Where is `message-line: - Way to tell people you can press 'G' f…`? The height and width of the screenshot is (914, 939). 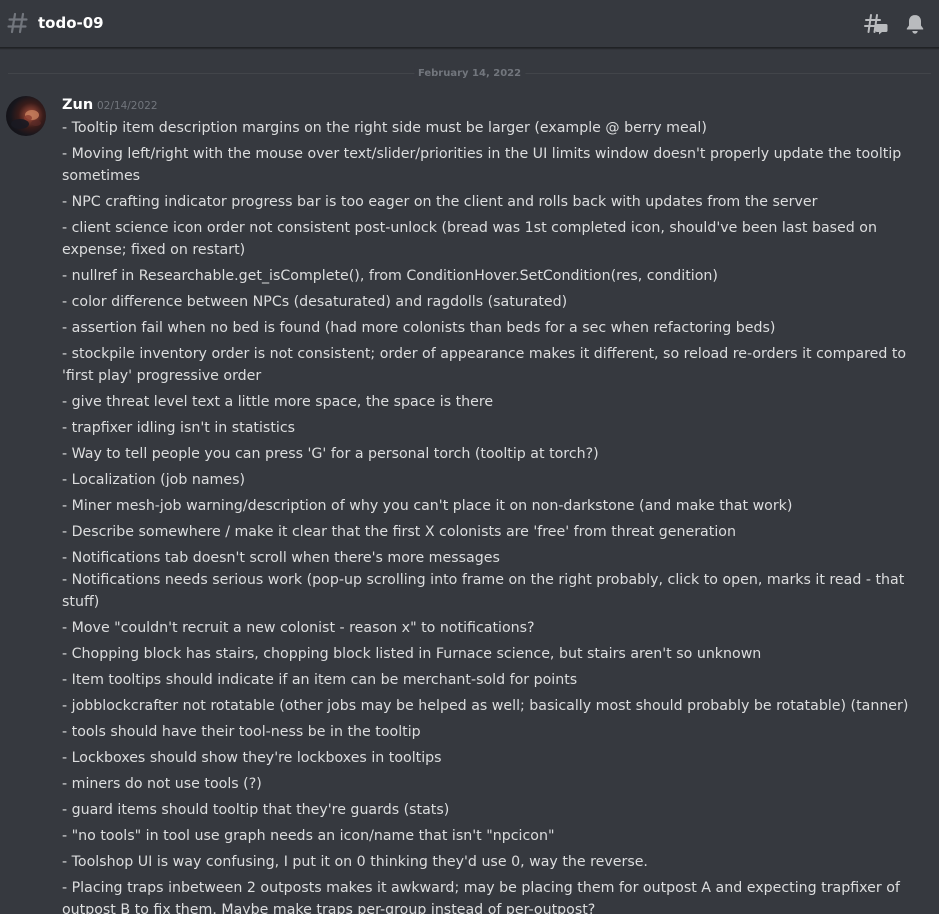 message-line: - Way to tell people you can press 'G' f… is located at coordinates (330, 454).